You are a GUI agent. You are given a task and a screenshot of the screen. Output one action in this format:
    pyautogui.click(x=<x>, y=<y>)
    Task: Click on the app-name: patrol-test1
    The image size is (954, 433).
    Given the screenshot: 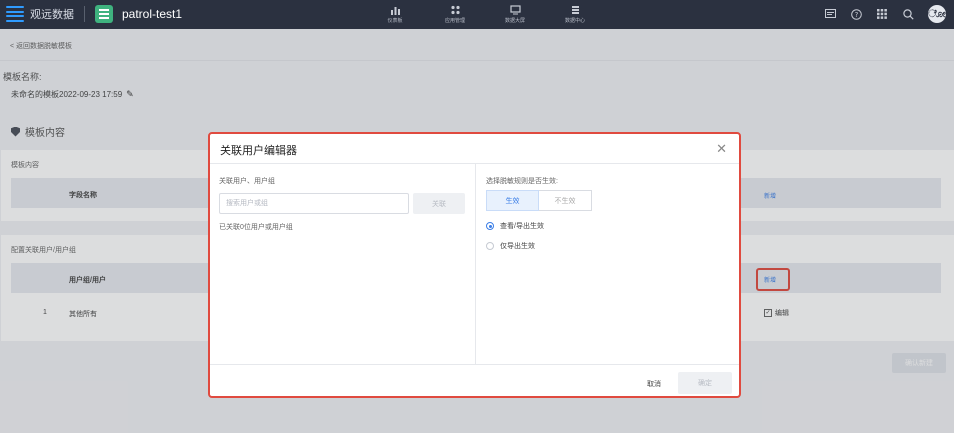 What is the action you would take?
    pyautogui.click(x=152, y=14)
    